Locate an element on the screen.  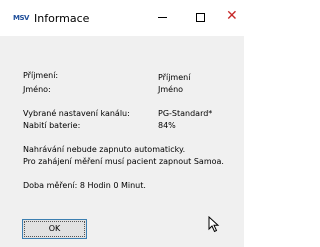
prijmeni-value: Příjmení is located at coordinates (174, 77).